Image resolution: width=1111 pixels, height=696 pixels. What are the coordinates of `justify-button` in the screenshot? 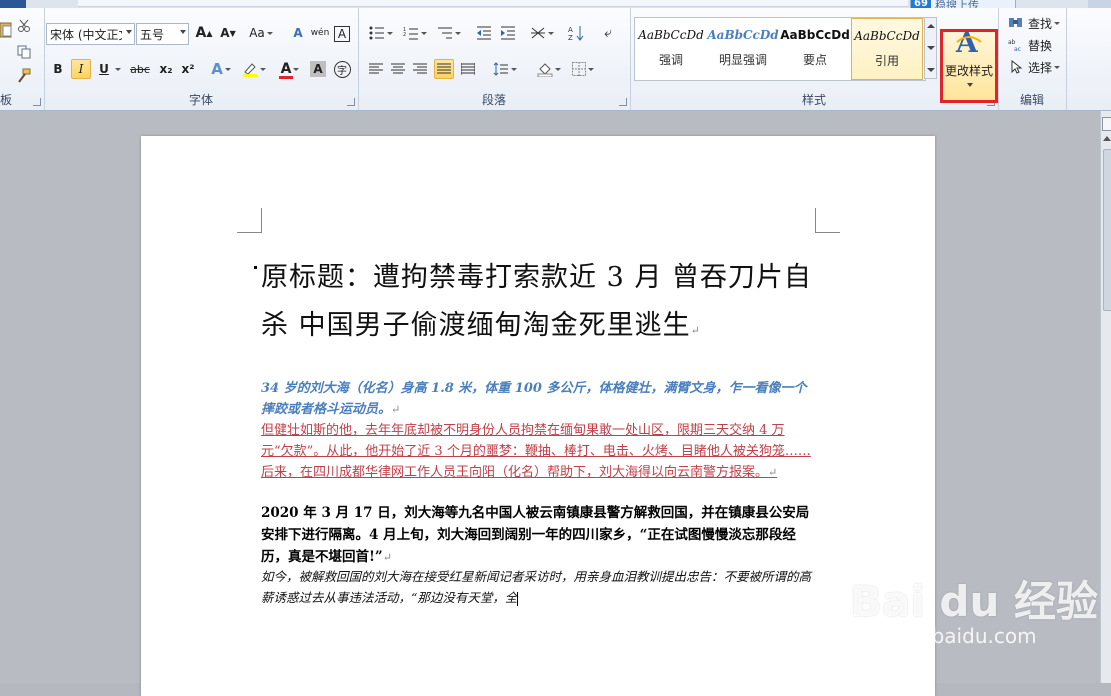 It's located at (444, 69).